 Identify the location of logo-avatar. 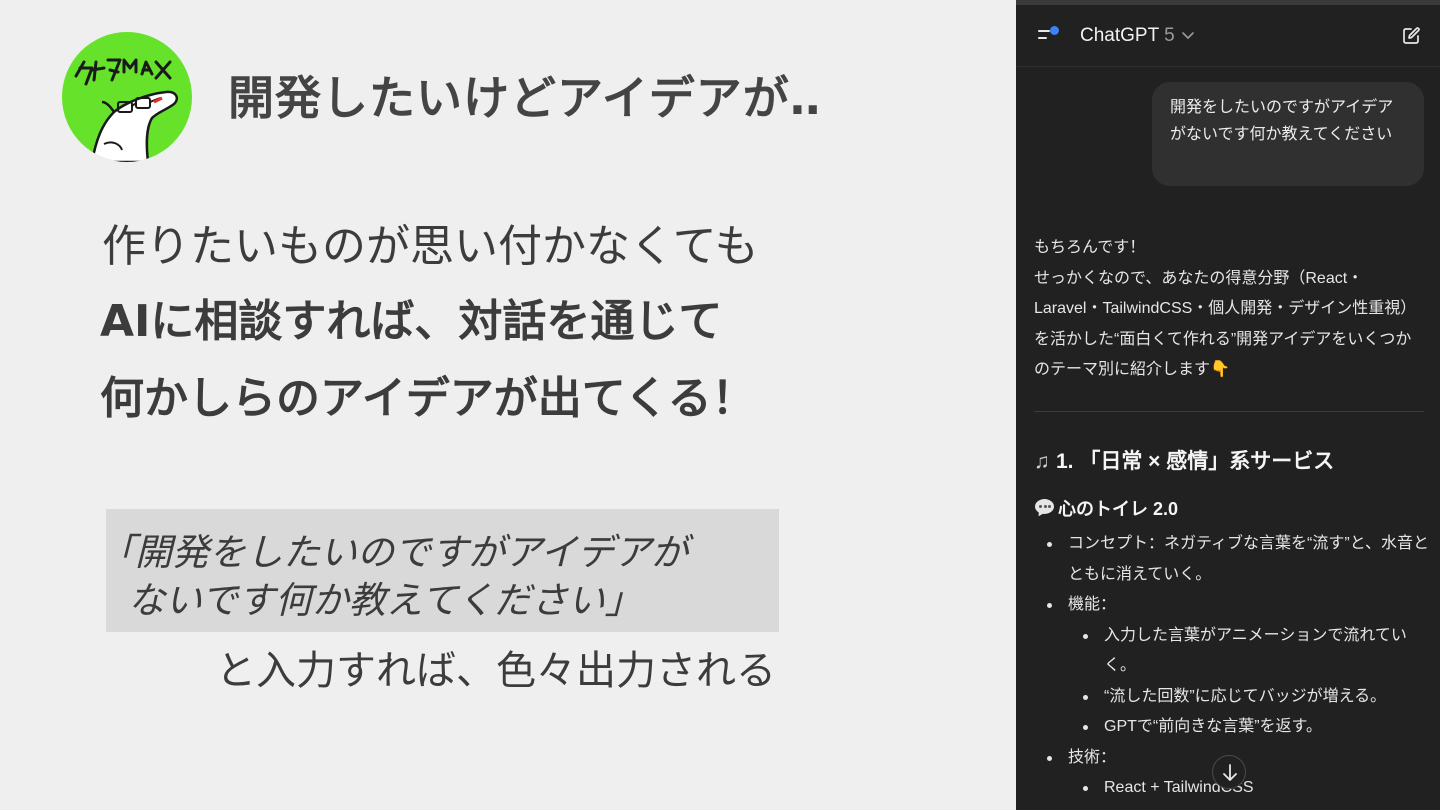
(127, 97).